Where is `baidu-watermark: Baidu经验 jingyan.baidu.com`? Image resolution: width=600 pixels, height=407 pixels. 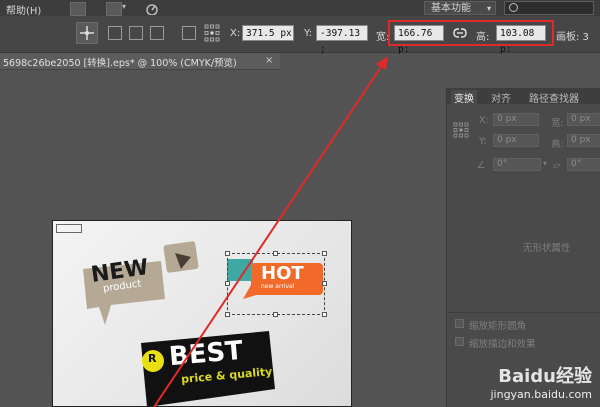 baidu-watermark: Baidu经验 jingyan.baidu.com is located at coordinates (541, 381).